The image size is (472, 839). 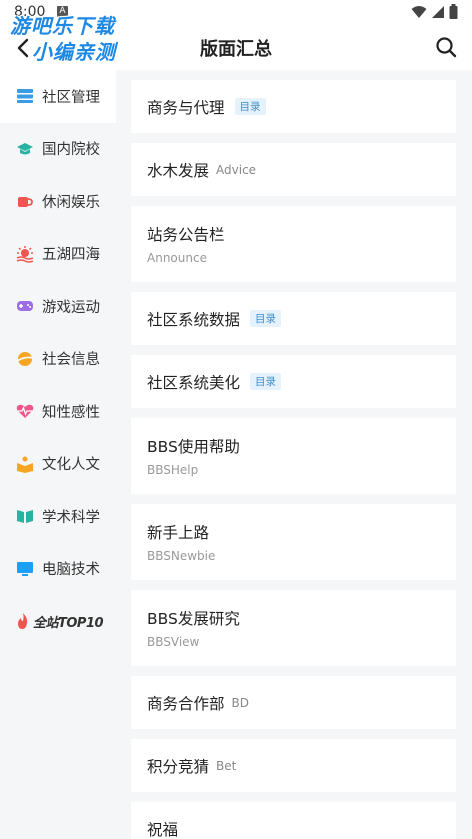 What do you see at coordinates (293, 702) in the screenshot?
I see `board-card: 商务合作部 BD` at bounding box center [293, 702].